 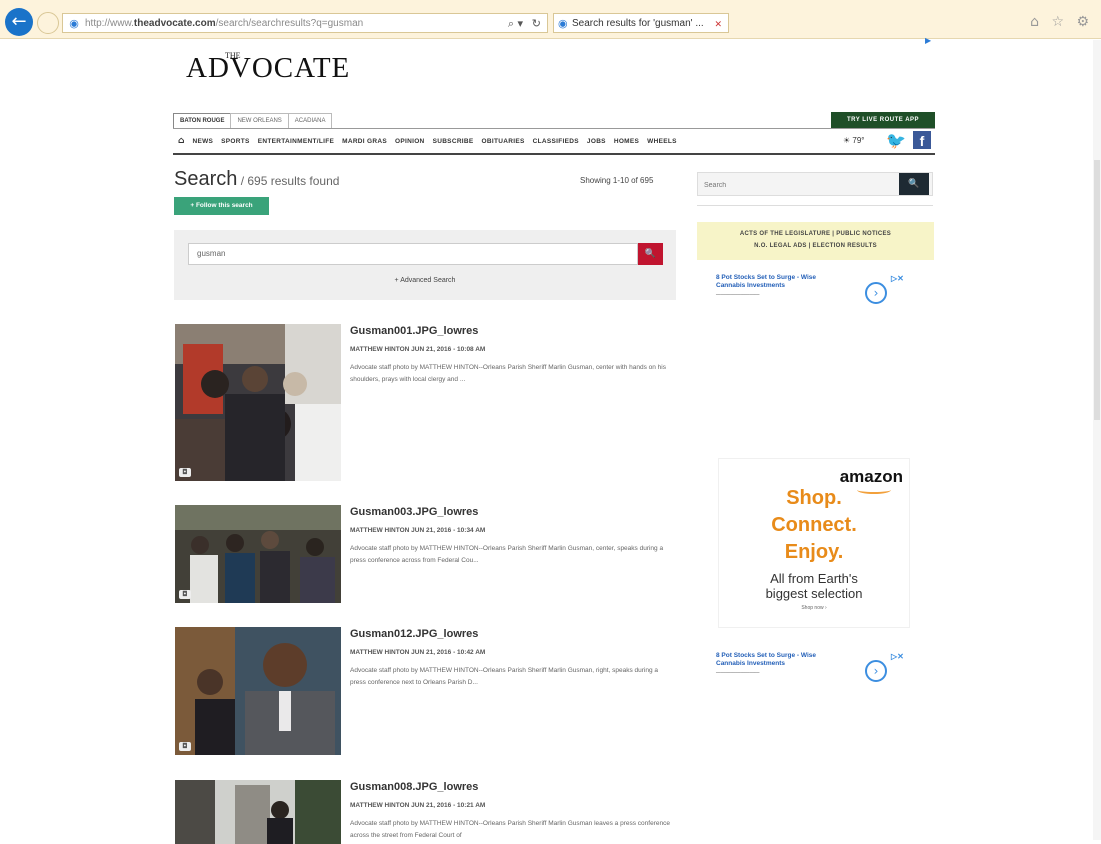 What do you see at coordinates (928, 40) in the screenshot?
I see `ad-choices-icon: ▶` at bounding box center [928, 40].